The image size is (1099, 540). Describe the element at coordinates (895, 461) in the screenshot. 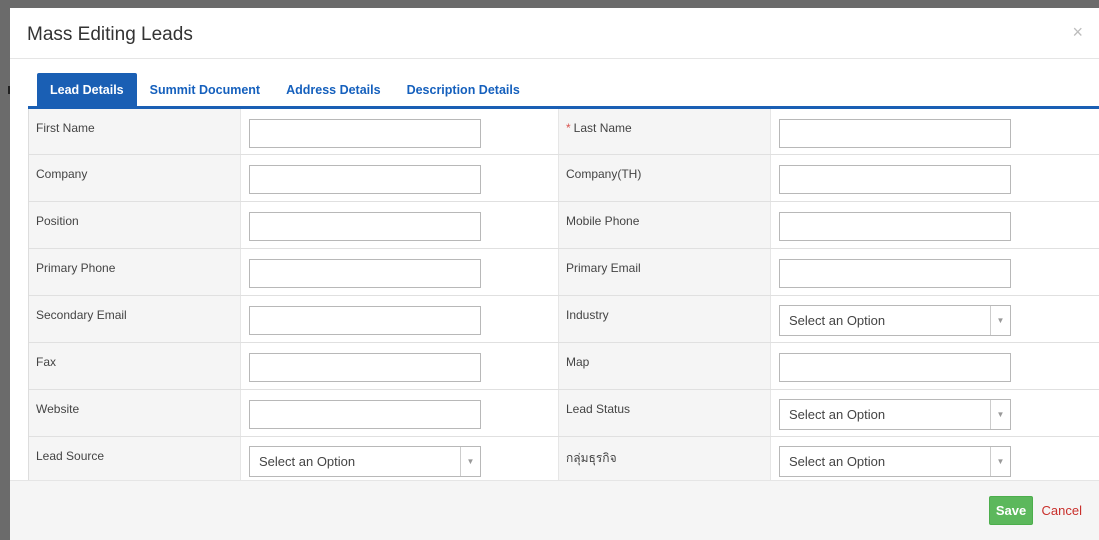

I see `business-group-select: Select an Option ▼` at that location.